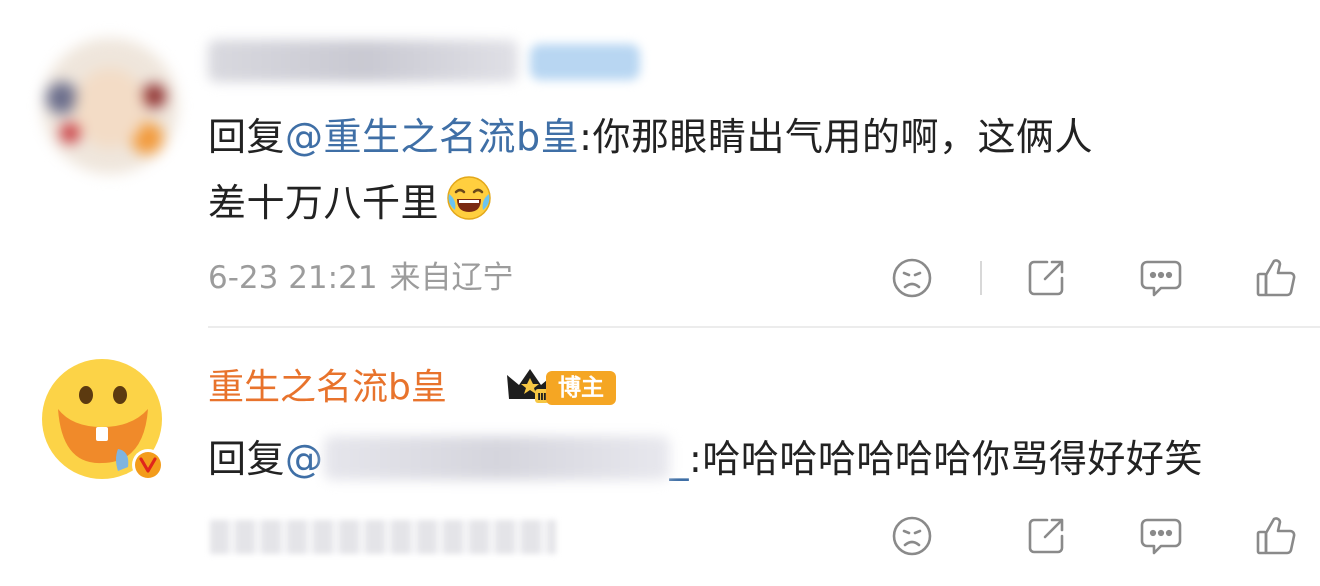 This screenshot has height=586, width=1320. Describe the element at coordinates (679, 459) in the screenshot. I see `mention-suffix: _` at that location.